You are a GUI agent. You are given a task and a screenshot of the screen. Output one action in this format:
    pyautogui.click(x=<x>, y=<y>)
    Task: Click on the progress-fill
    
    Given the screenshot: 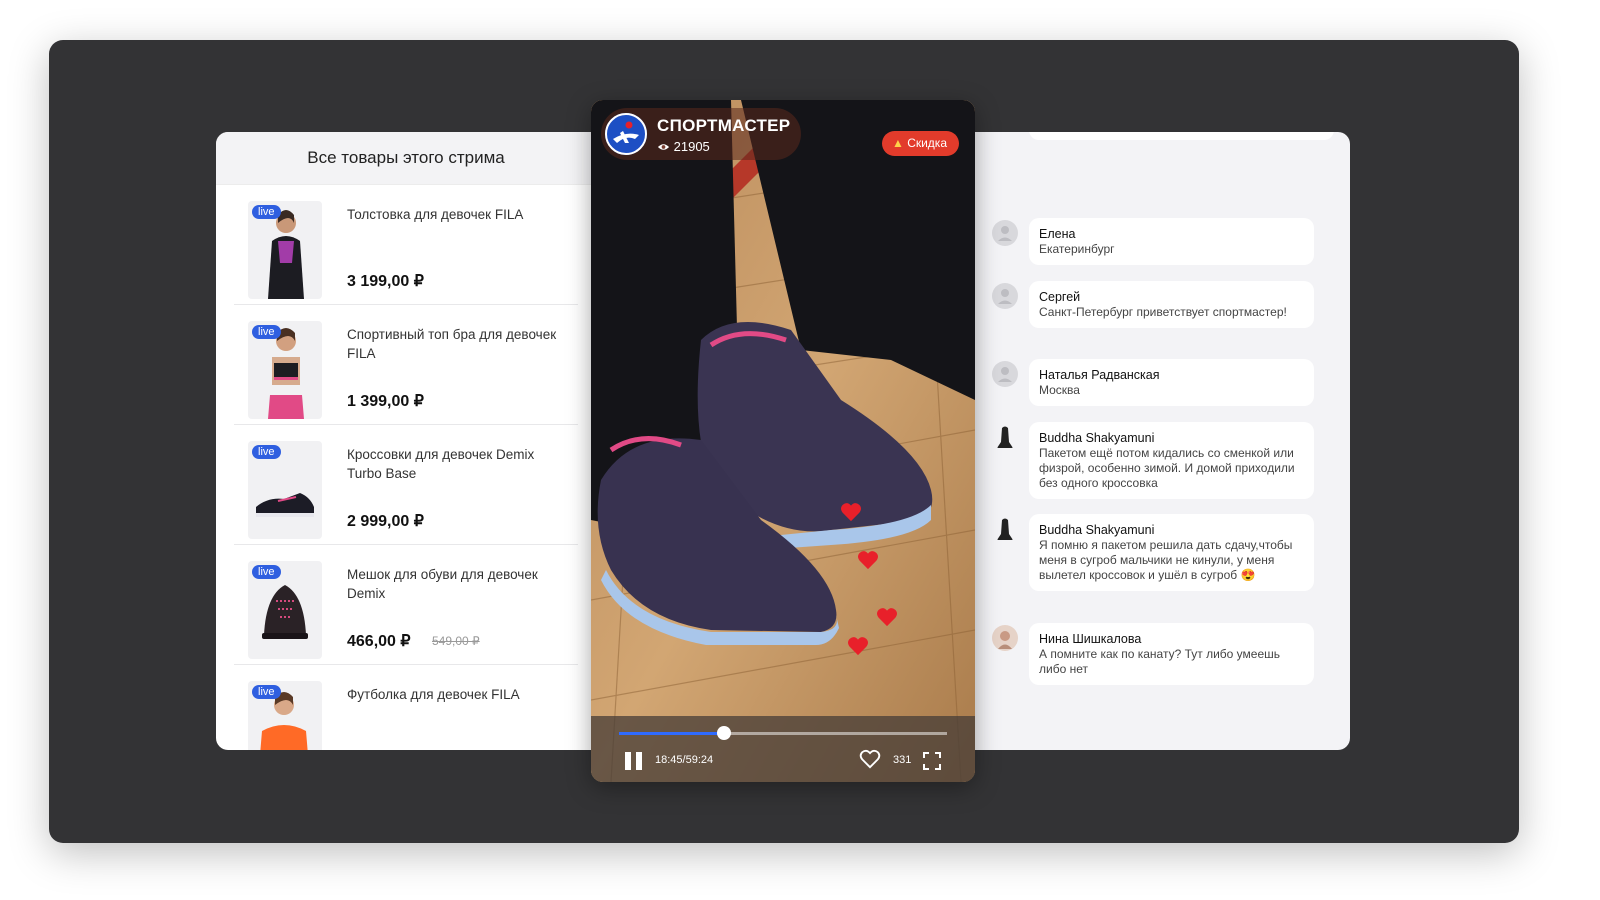 What is the action you would take?
    pyautogui.click(x=671, y=733)
    